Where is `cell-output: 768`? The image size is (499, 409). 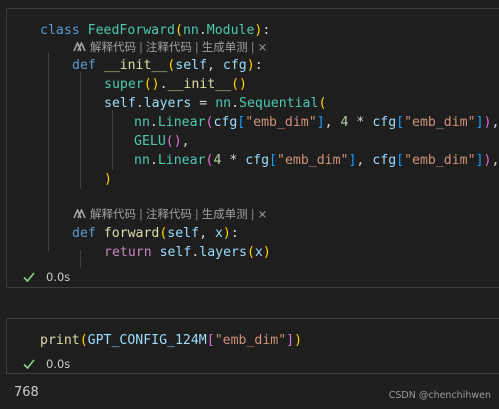 cell-output: 768 is located at coordinates (26, 392).